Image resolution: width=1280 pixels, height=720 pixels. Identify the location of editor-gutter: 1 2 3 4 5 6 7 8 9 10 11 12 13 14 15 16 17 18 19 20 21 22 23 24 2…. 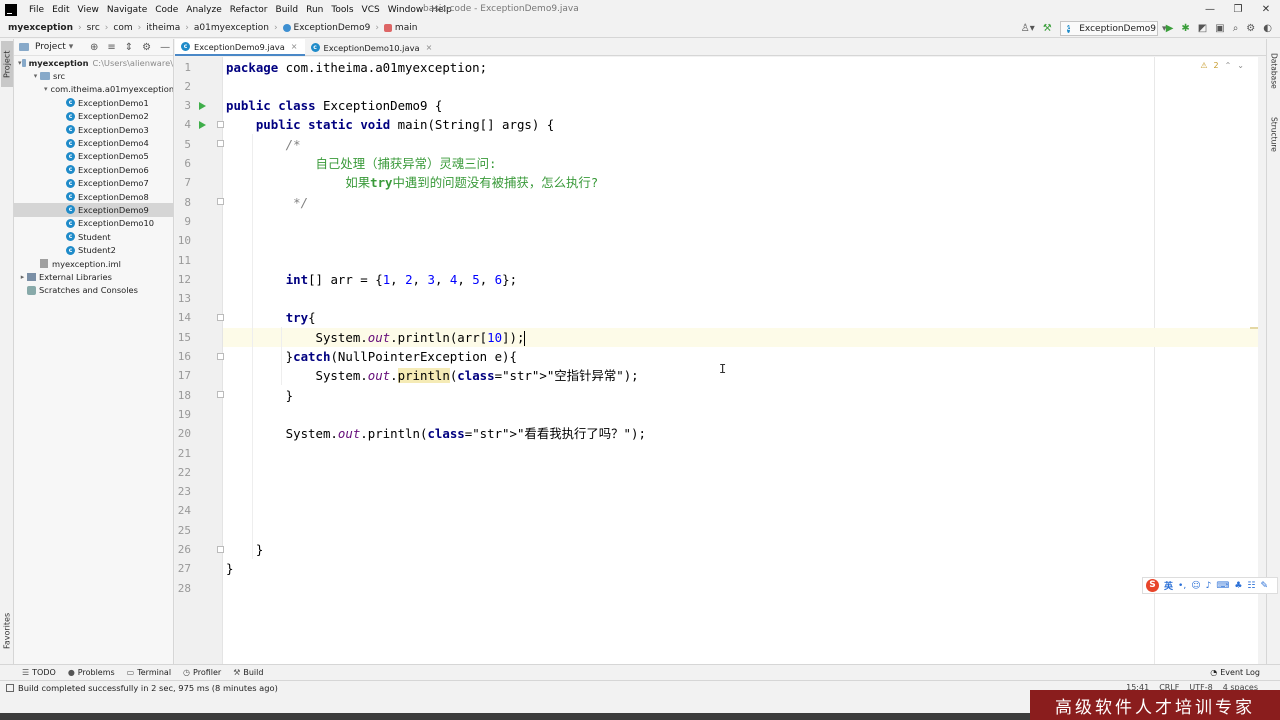
(199, 360).